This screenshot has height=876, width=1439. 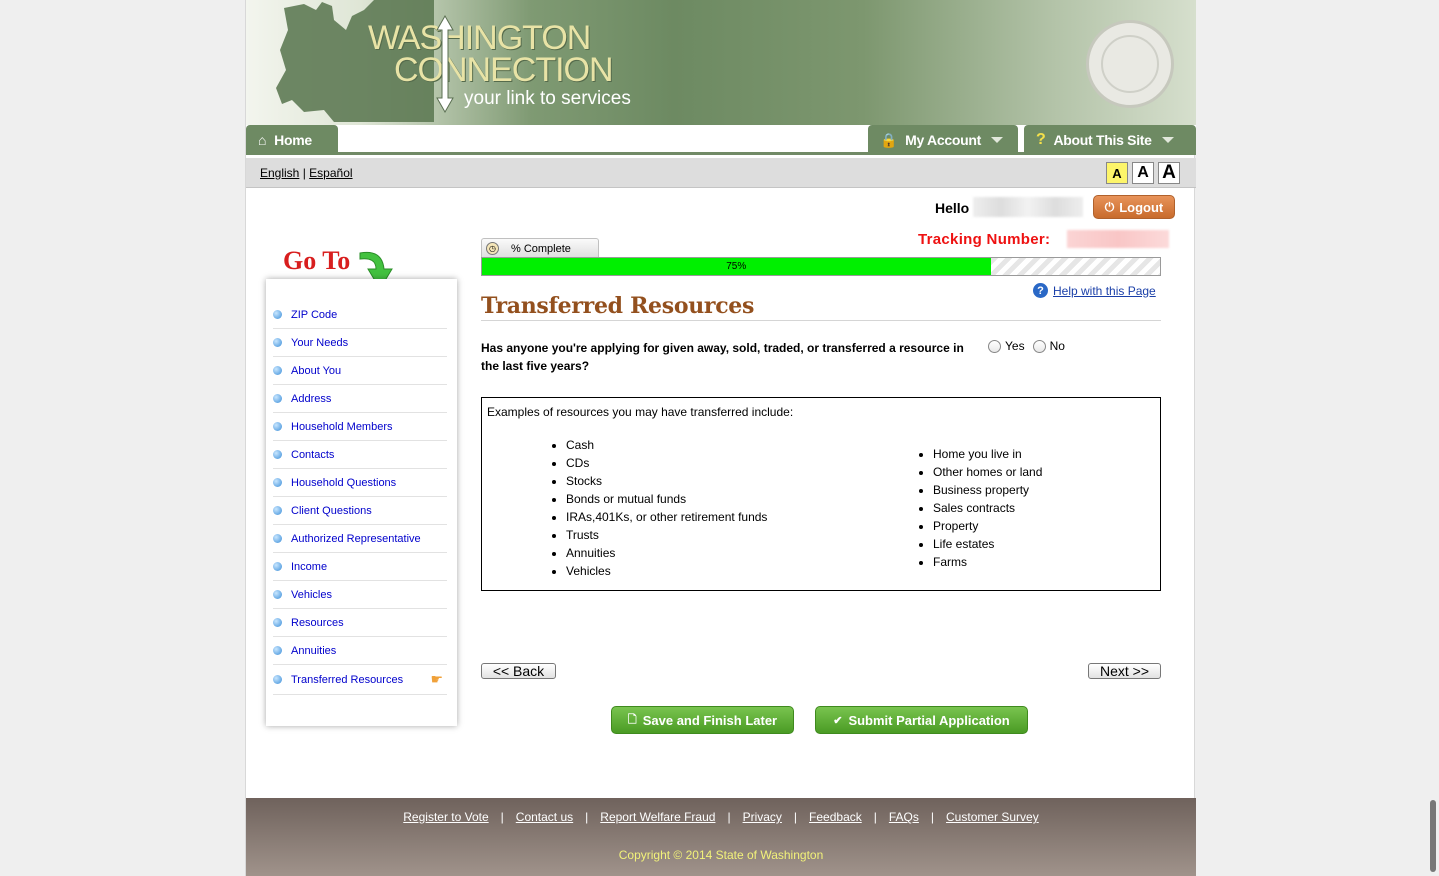 What do you see at coordinates (1134, 207) in the screenshot?
I see `logout-button: ⏻ Logout` at bounding box center [1134, 207].